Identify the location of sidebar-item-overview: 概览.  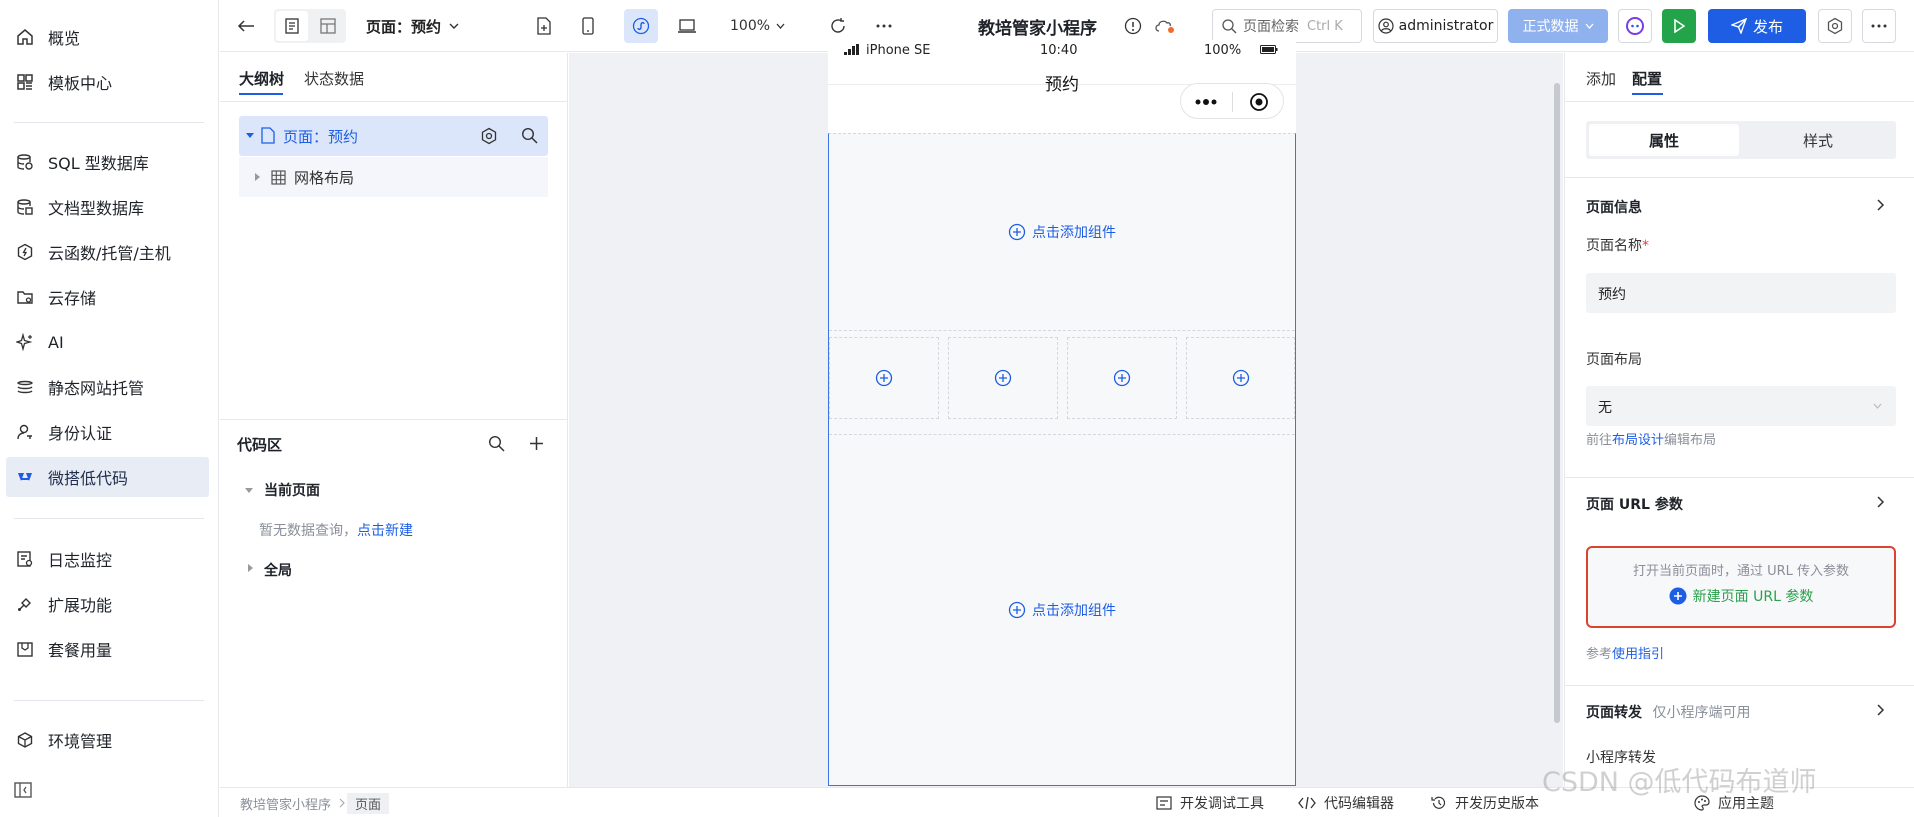
(107, 37).